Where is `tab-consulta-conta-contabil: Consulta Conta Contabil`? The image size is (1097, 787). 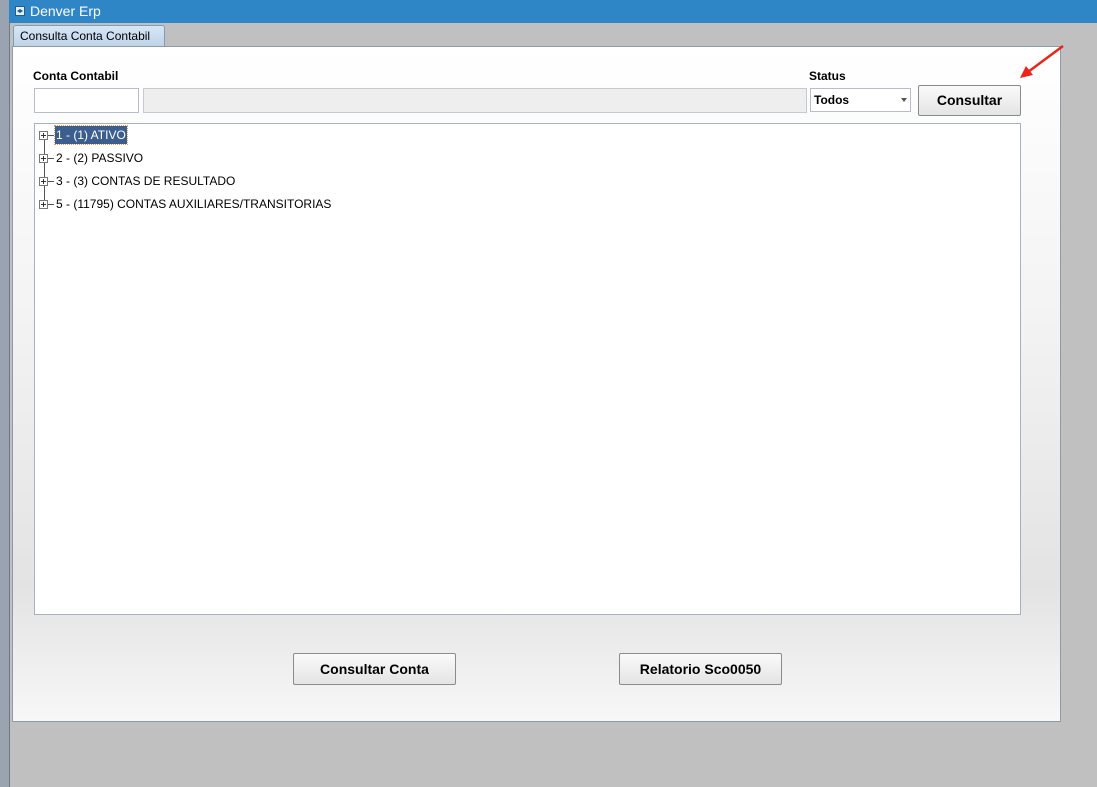 tab-consulta-conta-contabil: Consulta Conta Contabil is located at coordinates (89, 35).